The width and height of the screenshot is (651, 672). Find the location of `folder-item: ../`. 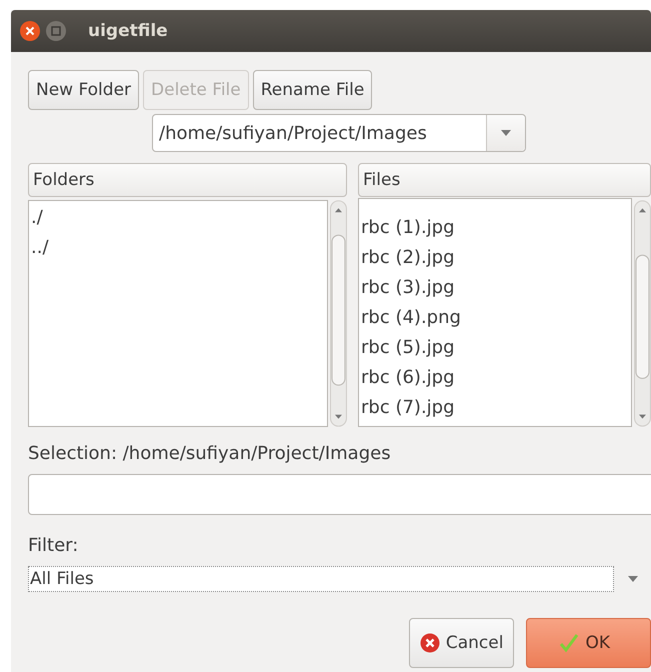

folder-item: ../ is located at coordinates (178, 248).